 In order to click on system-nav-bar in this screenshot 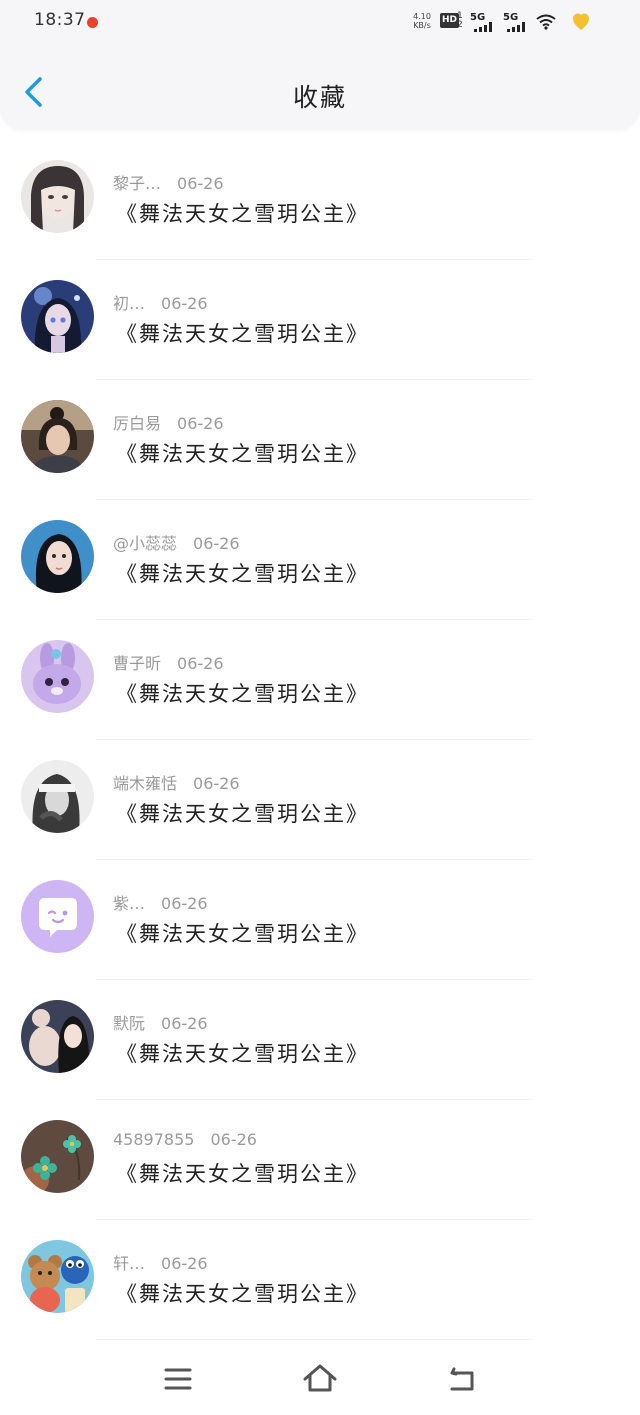, I will do `click(320, 1377)`.